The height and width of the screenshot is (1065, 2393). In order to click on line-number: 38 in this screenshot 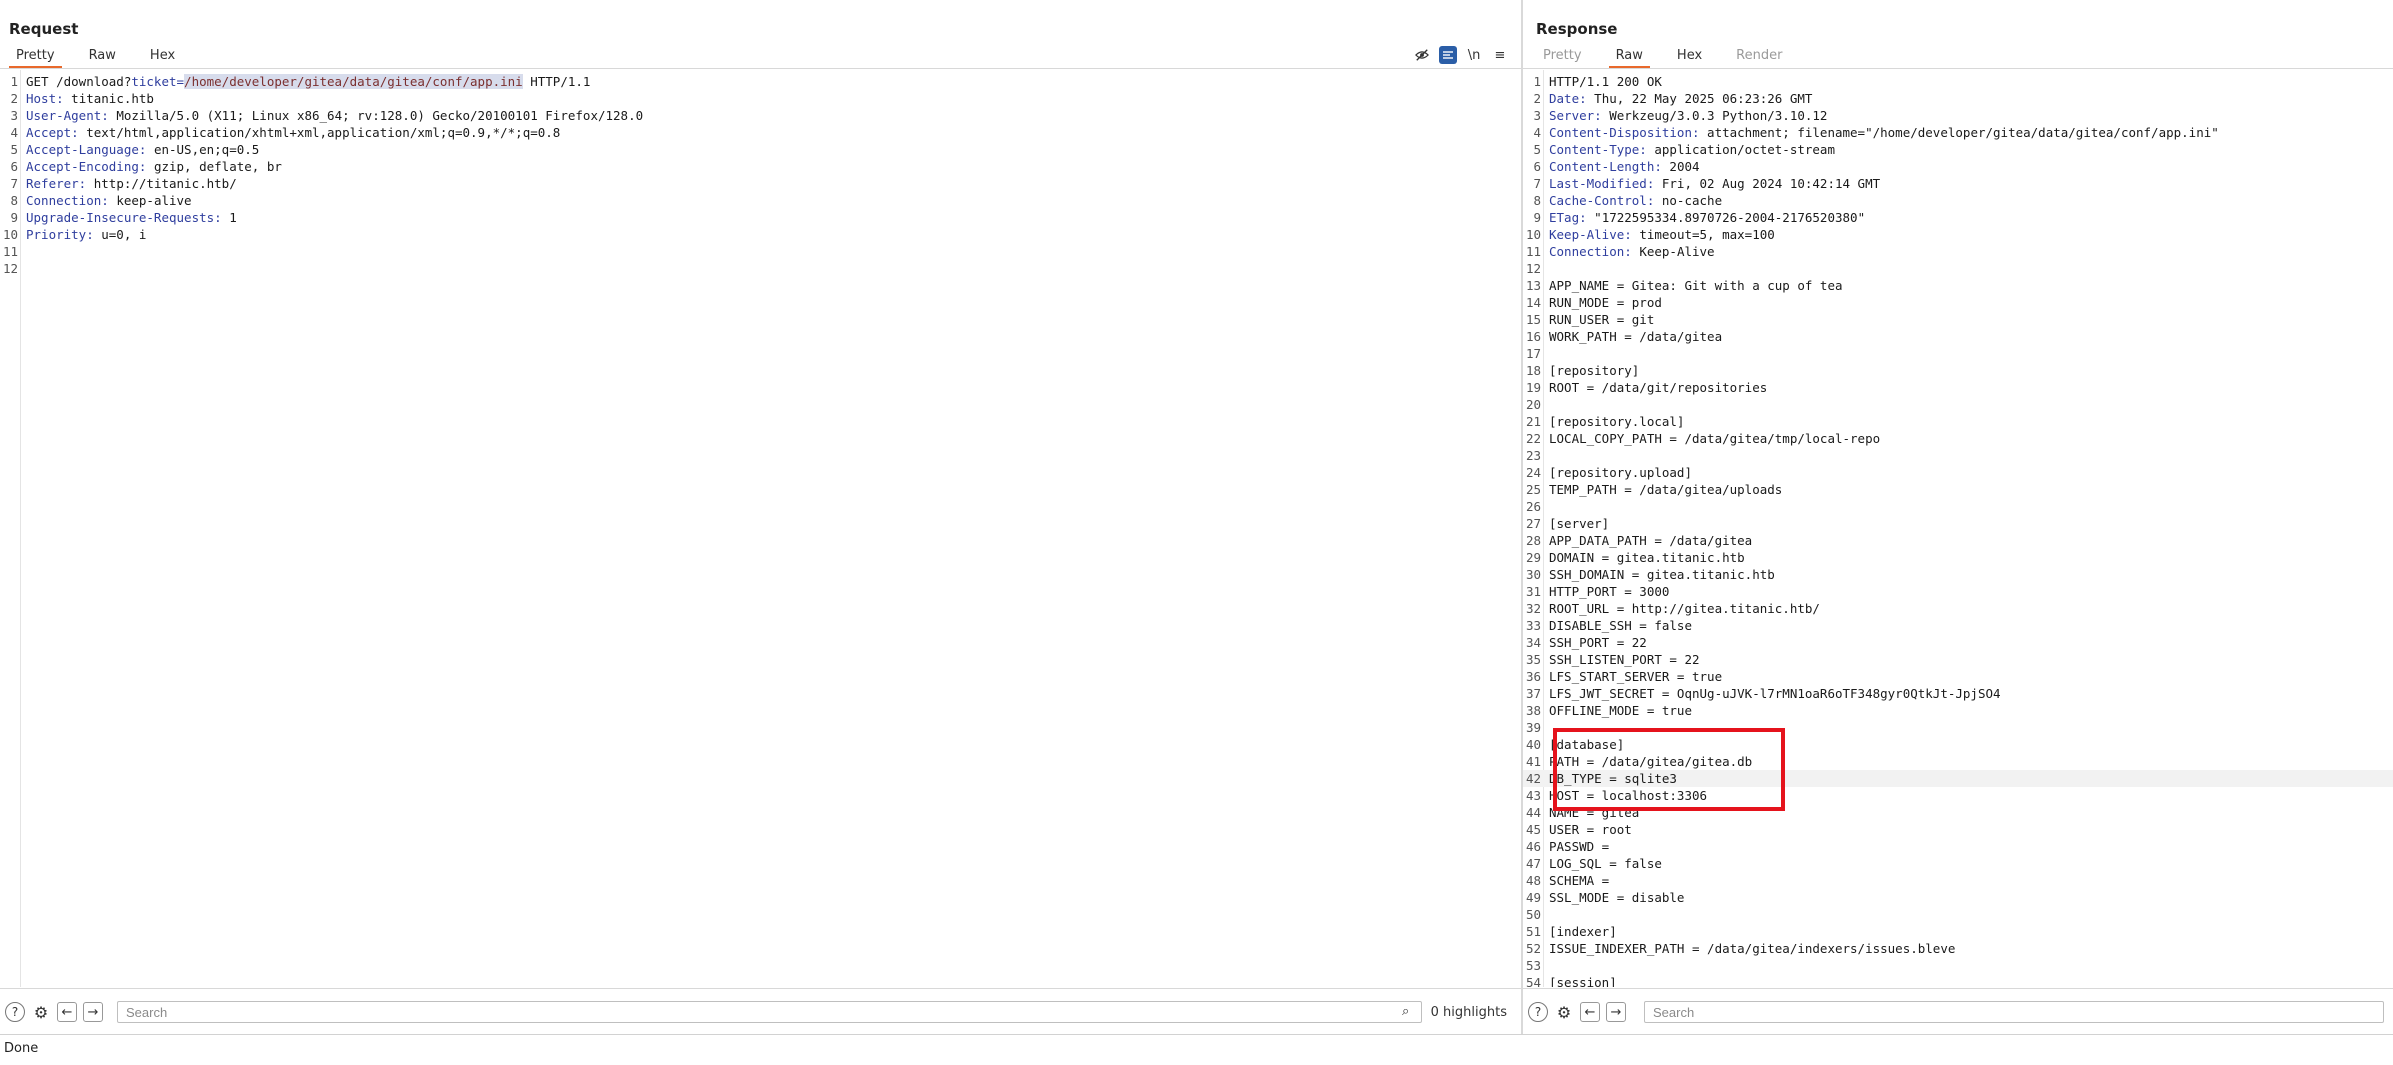, I will do `click(1533, 710)`.